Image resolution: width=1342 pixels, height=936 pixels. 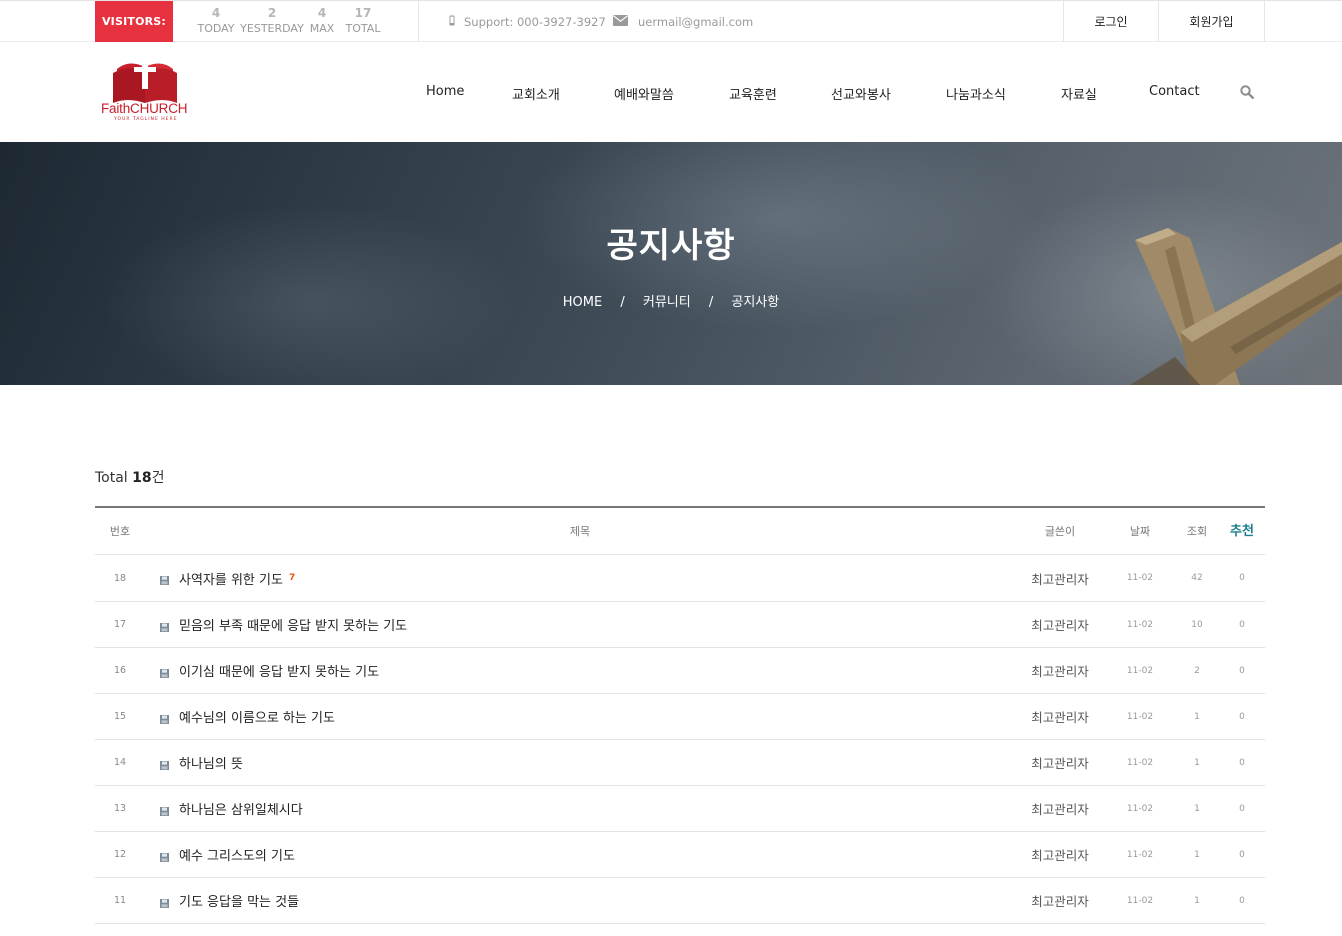 I want to click on row-subject: 기도 응답을 막는 것들, so click(x=229, y=900).